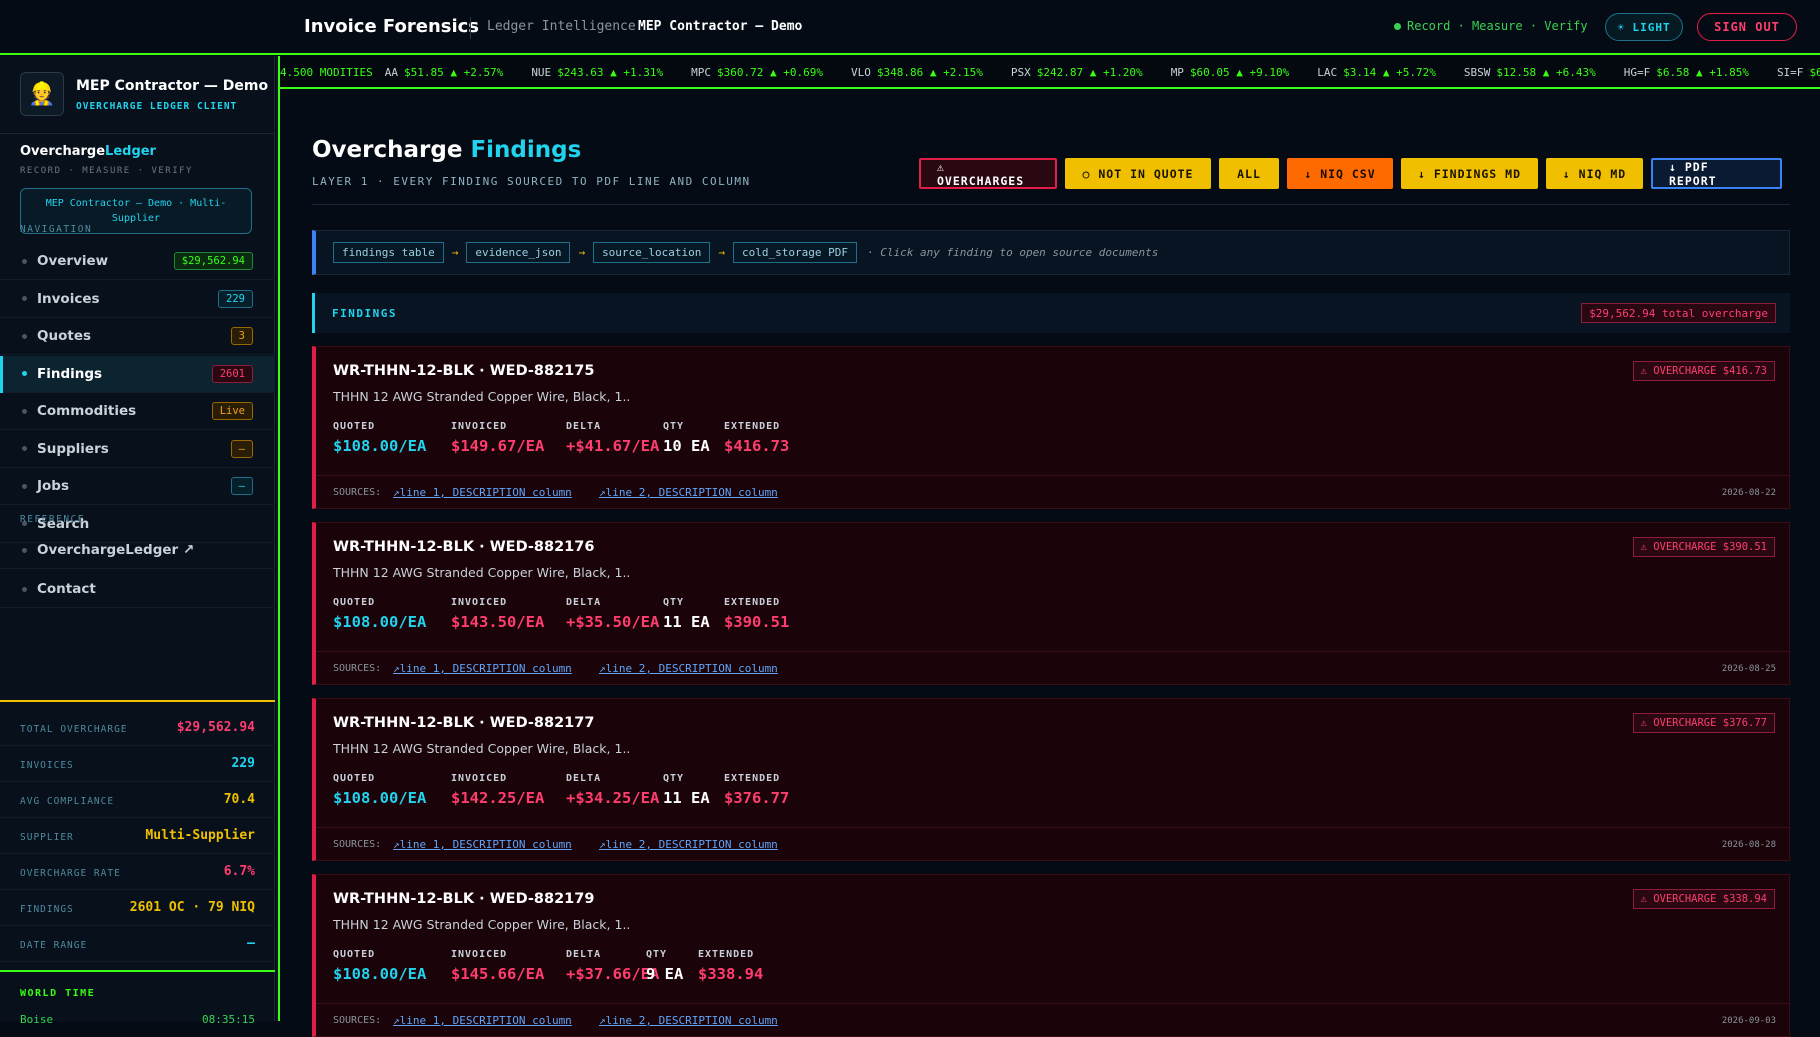 This screenshot has width=1820, height=1037. Describe the element at coordinates (1594, 173) in the screenshot. I see `action-button-niq-md: ↓ NIQ MD` at that location.